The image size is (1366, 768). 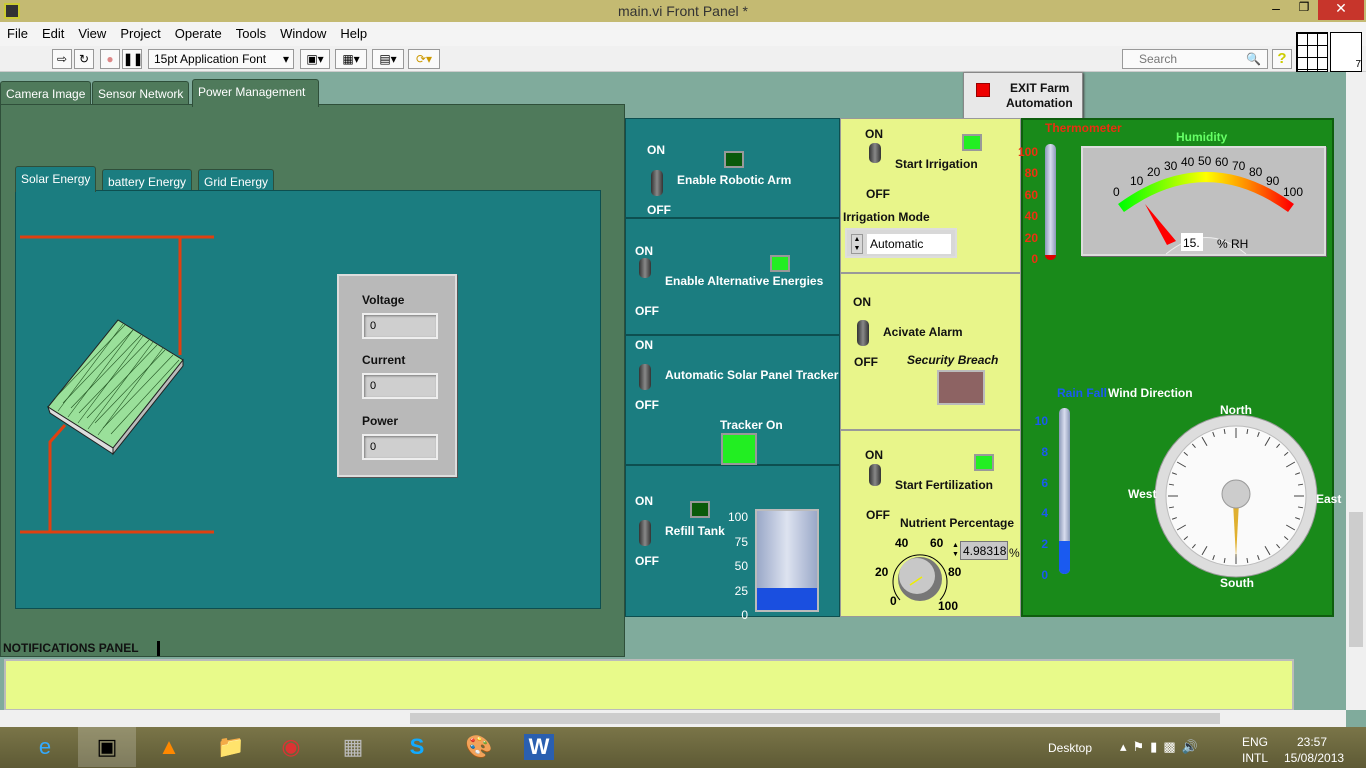 I want to click on security-breach-label: Security Breach, so click(x=953, y=360).